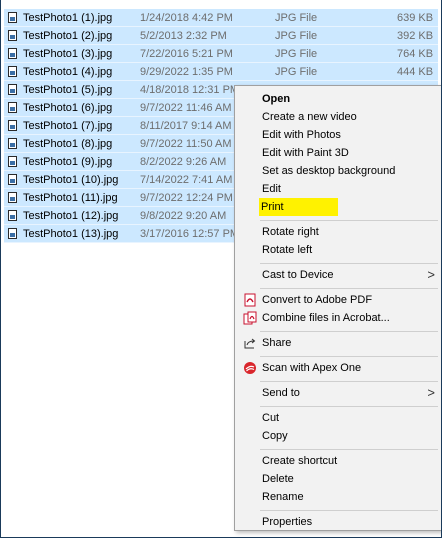  I want to click on menu-item-create-shortcut: Create shortcut, so click(338, 461).